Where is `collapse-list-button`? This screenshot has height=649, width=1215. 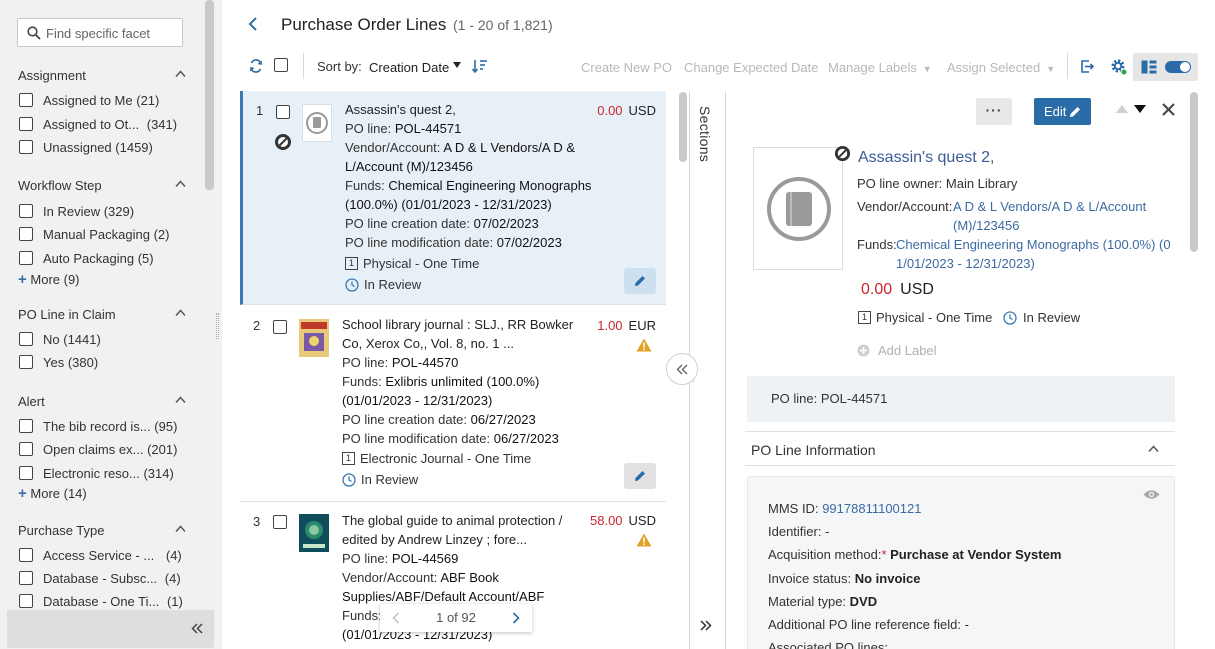 collapse-list-button is located at coordinates (682, 369).